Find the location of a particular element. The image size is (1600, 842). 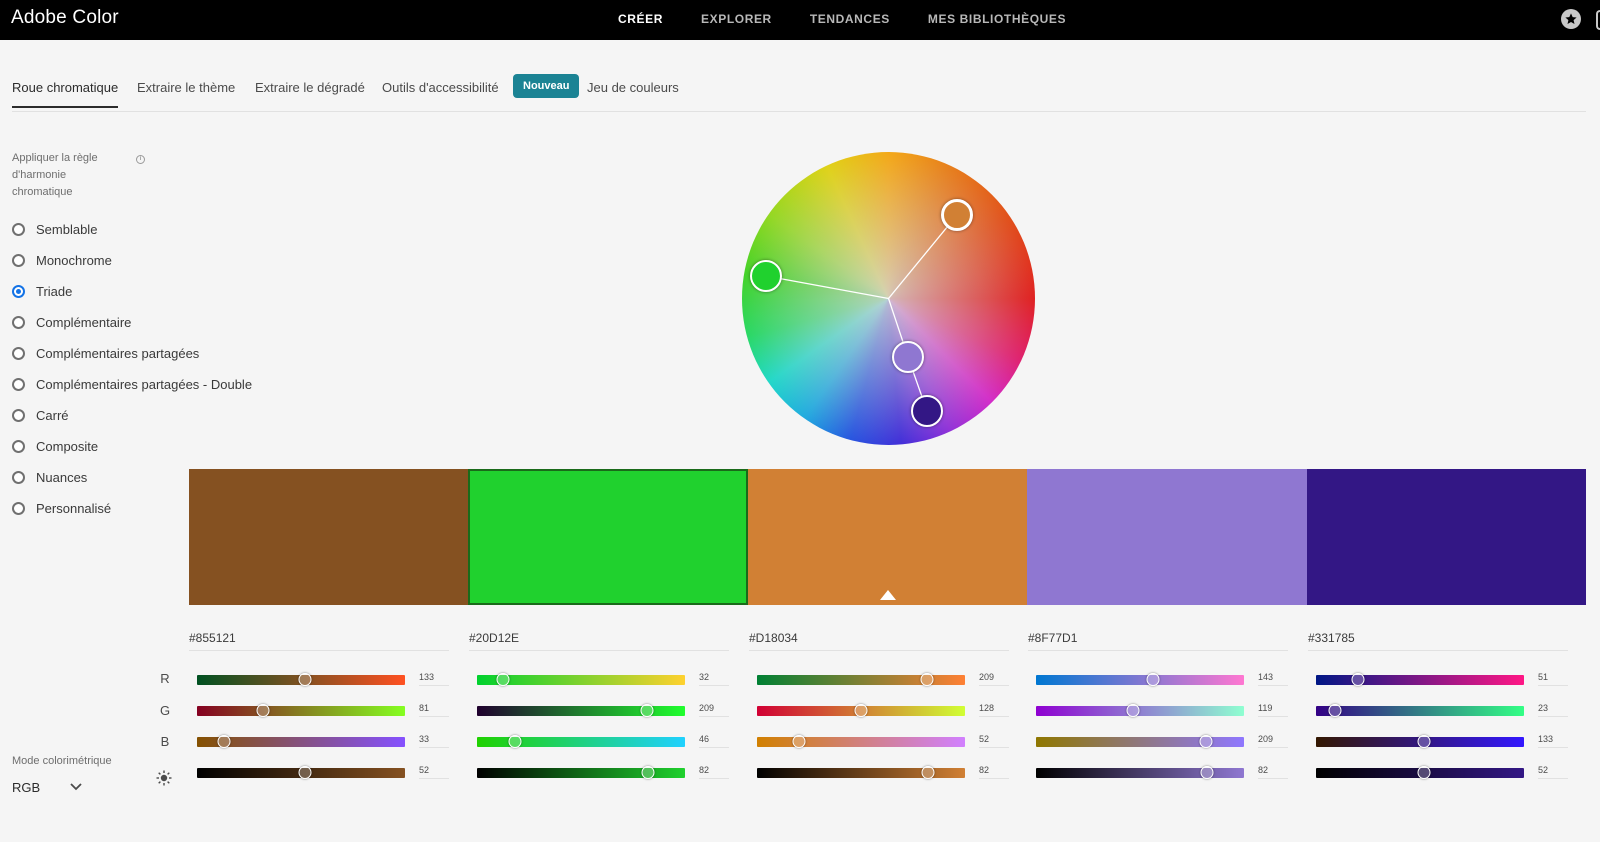

tab-extract-gradient: Extraire le dégradé is located at coordinates (310, 87).